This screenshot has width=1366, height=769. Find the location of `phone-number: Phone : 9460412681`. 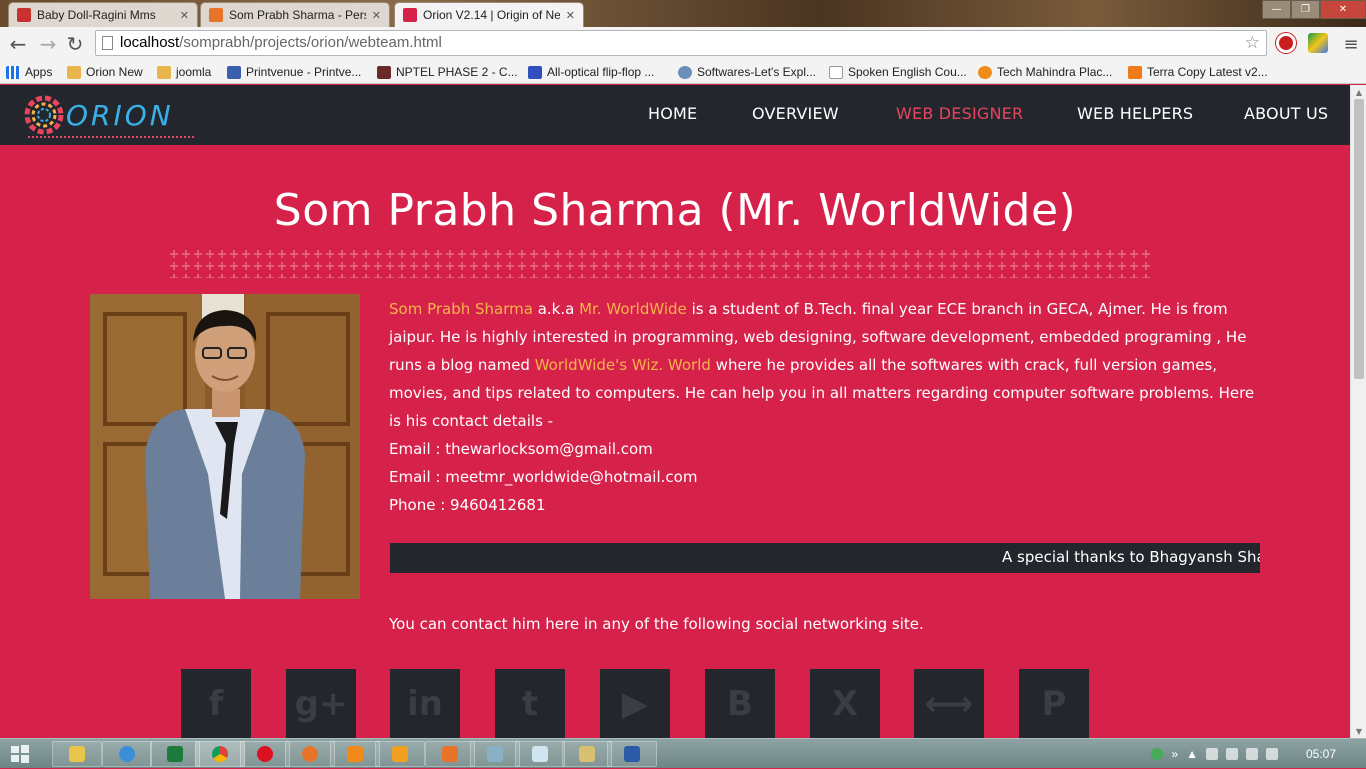

phone-number: Phone : 9460412681 is located at coordinates (467, 505).